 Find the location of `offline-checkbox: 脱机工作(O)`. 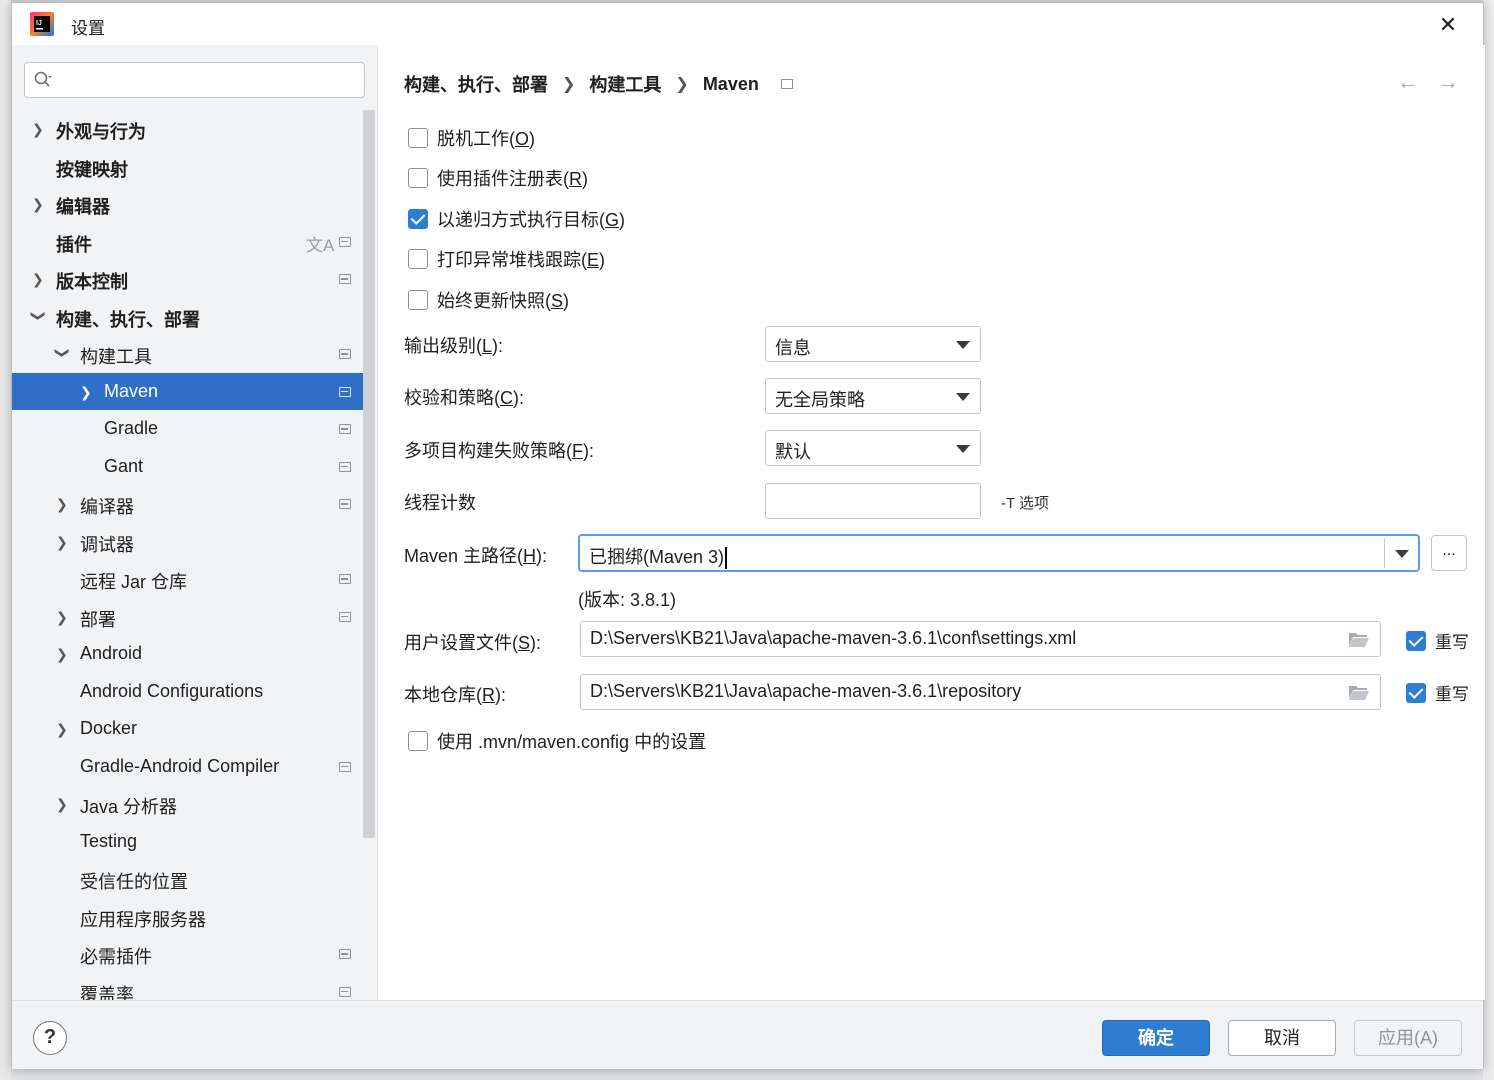

offline-checkbox: 脱机工作(O) is located at coordinates (471, 138).